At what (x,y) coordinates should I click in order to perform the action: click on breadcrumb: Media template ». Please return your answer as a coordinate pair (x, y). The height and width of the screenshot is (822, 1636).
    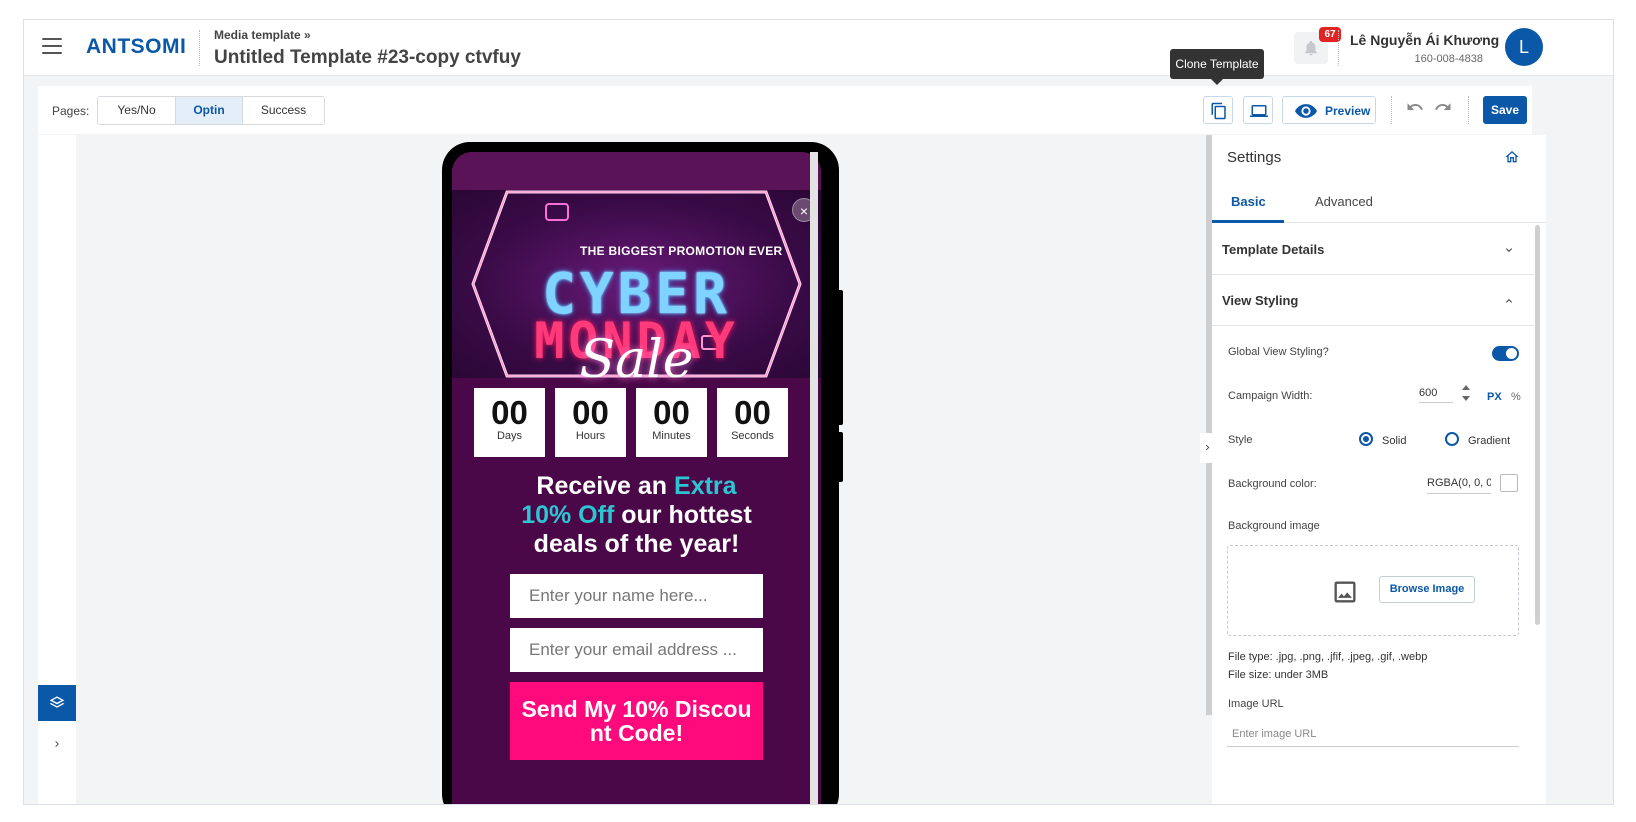
    Looking at the image, I should click on (262, 35).